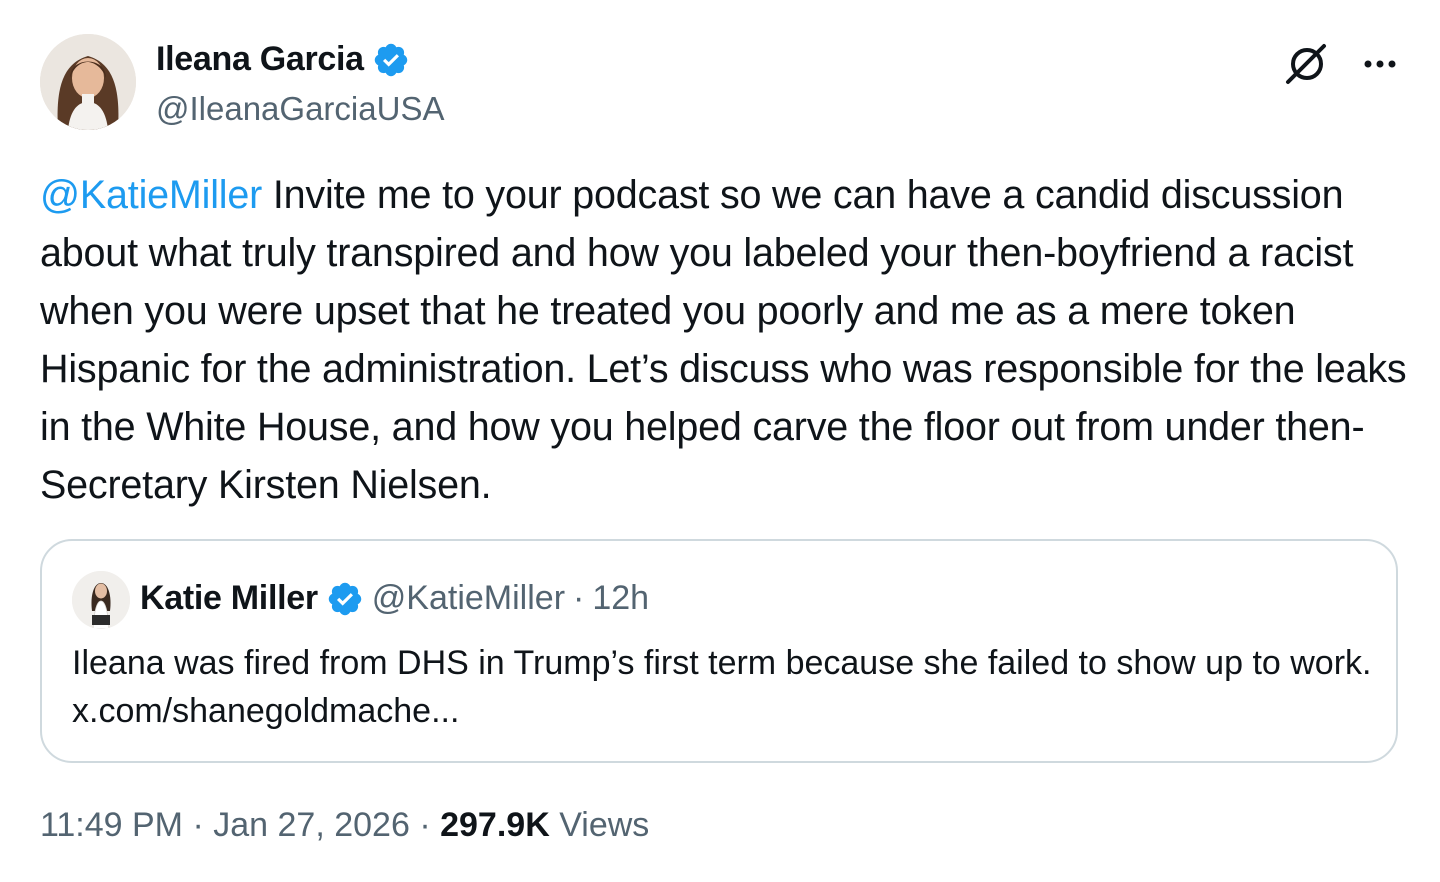  I want to click on tweet-time: 11:49 PM, so click(111, 825).